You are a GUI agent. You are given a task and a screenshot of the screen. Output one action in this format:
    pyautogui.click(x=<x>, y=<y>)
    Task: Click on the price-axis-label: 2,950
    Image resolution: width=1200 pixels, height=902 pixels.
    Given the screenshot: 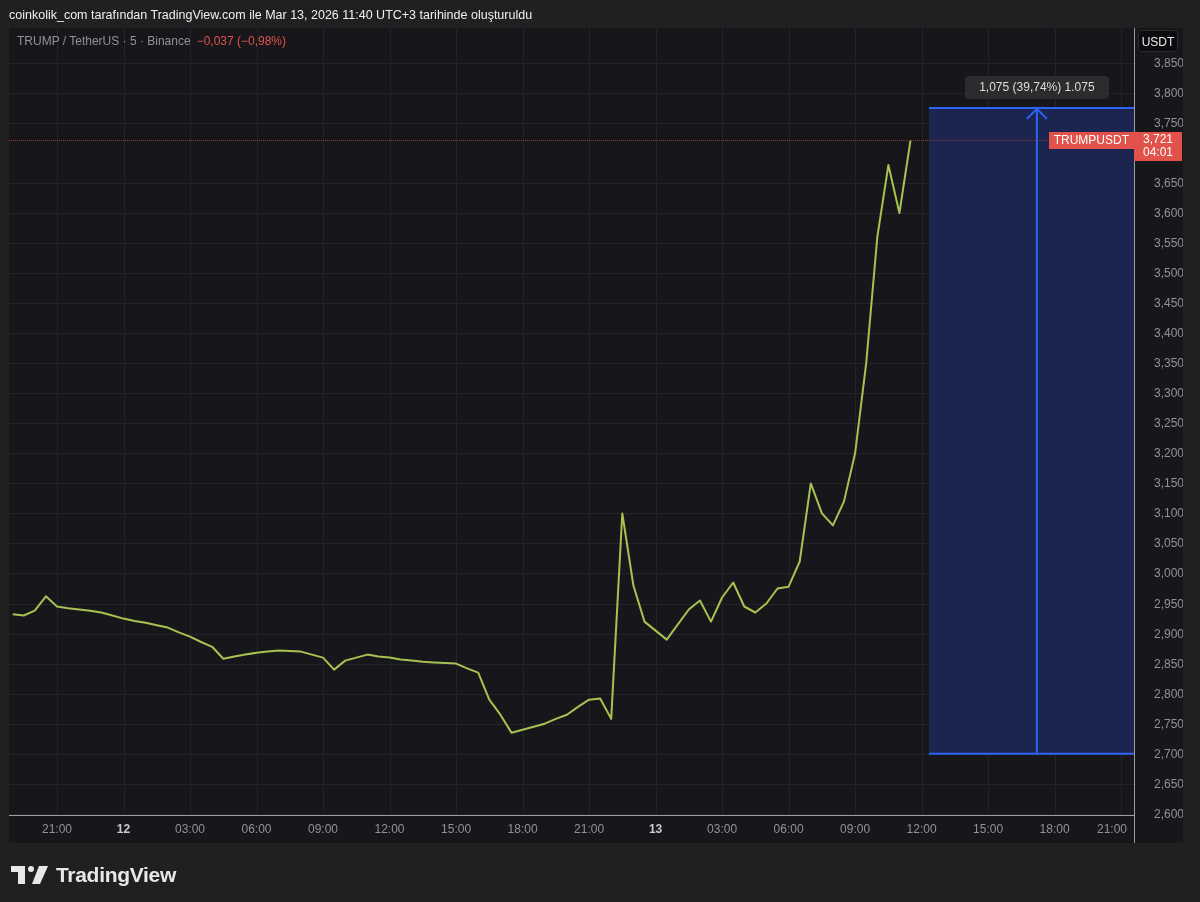 What is the action you would take?
    pyautogui.click(x=1168, y=603)
    